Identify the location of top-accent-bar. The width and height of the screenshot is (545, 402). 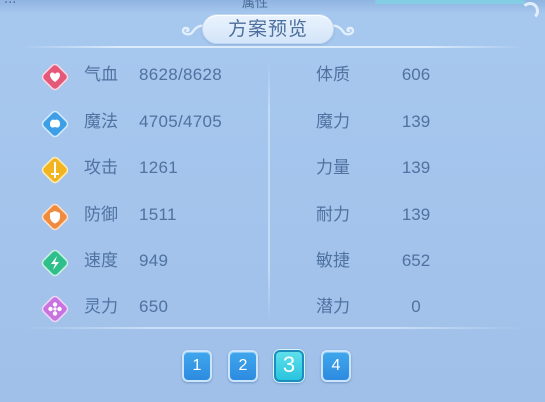
(450, 2).